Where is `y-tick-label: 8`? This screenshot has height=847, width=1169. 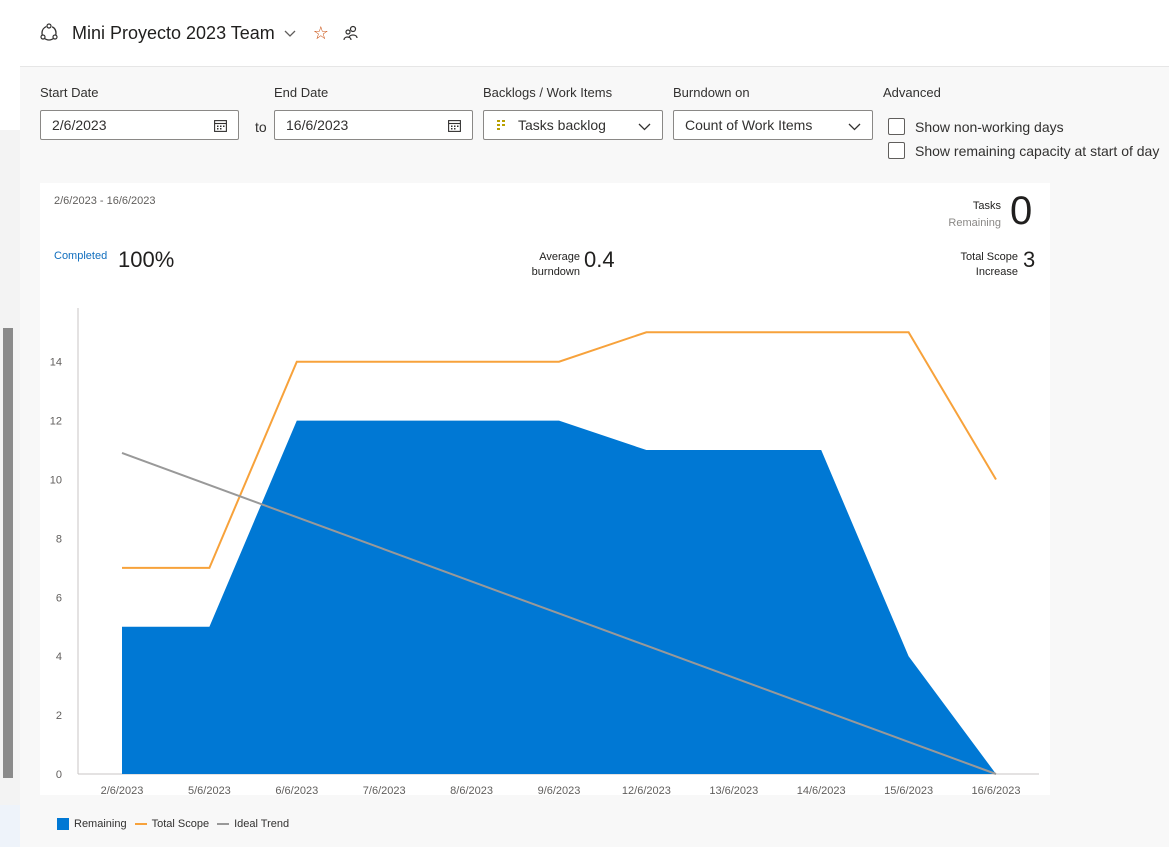
y-tick-label: 8 is located at coordinates (59, 539).